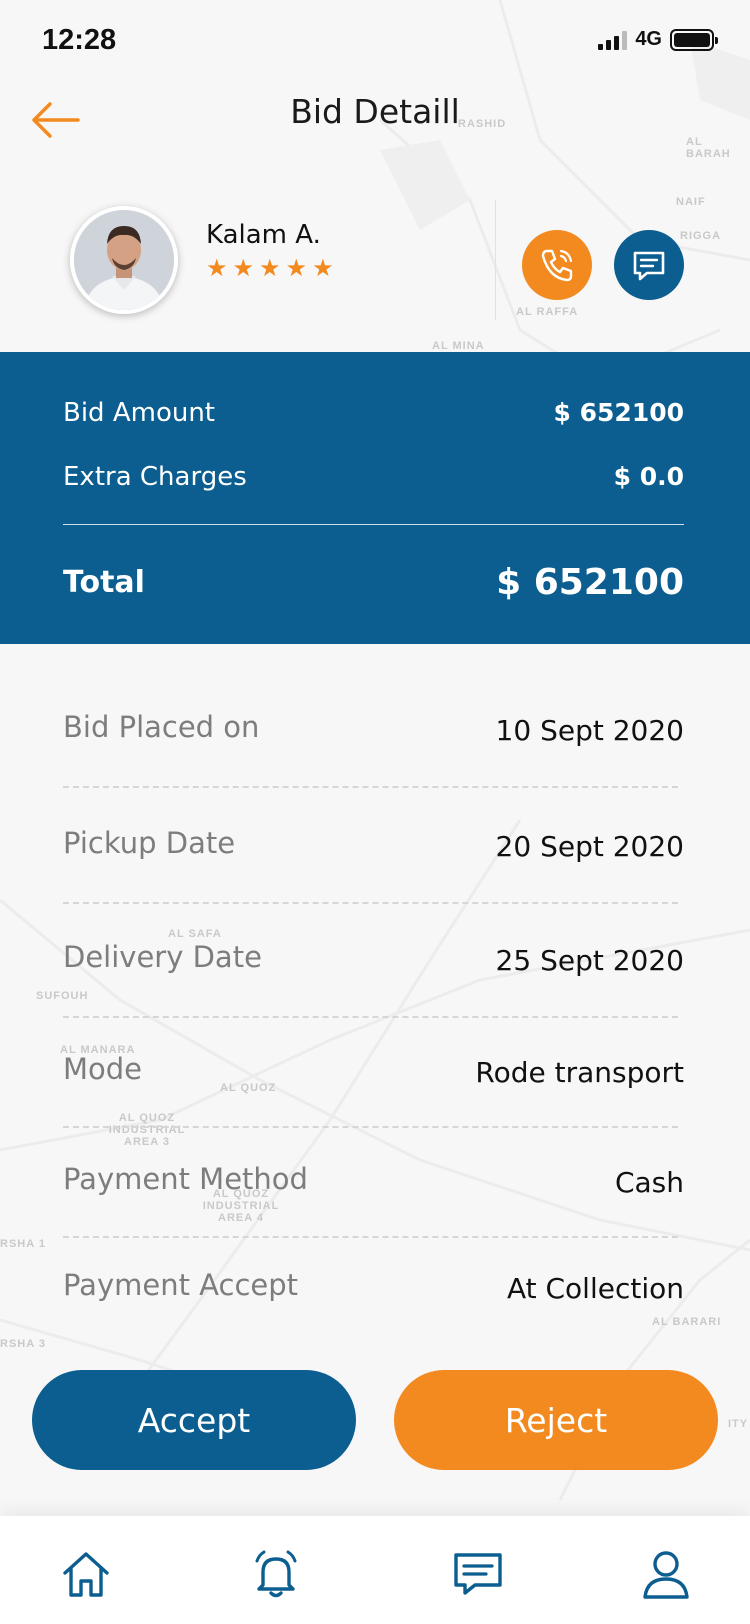  Describe the element at coordinates (613, 40) in the screenshot. I see `signal-icon` at that location.